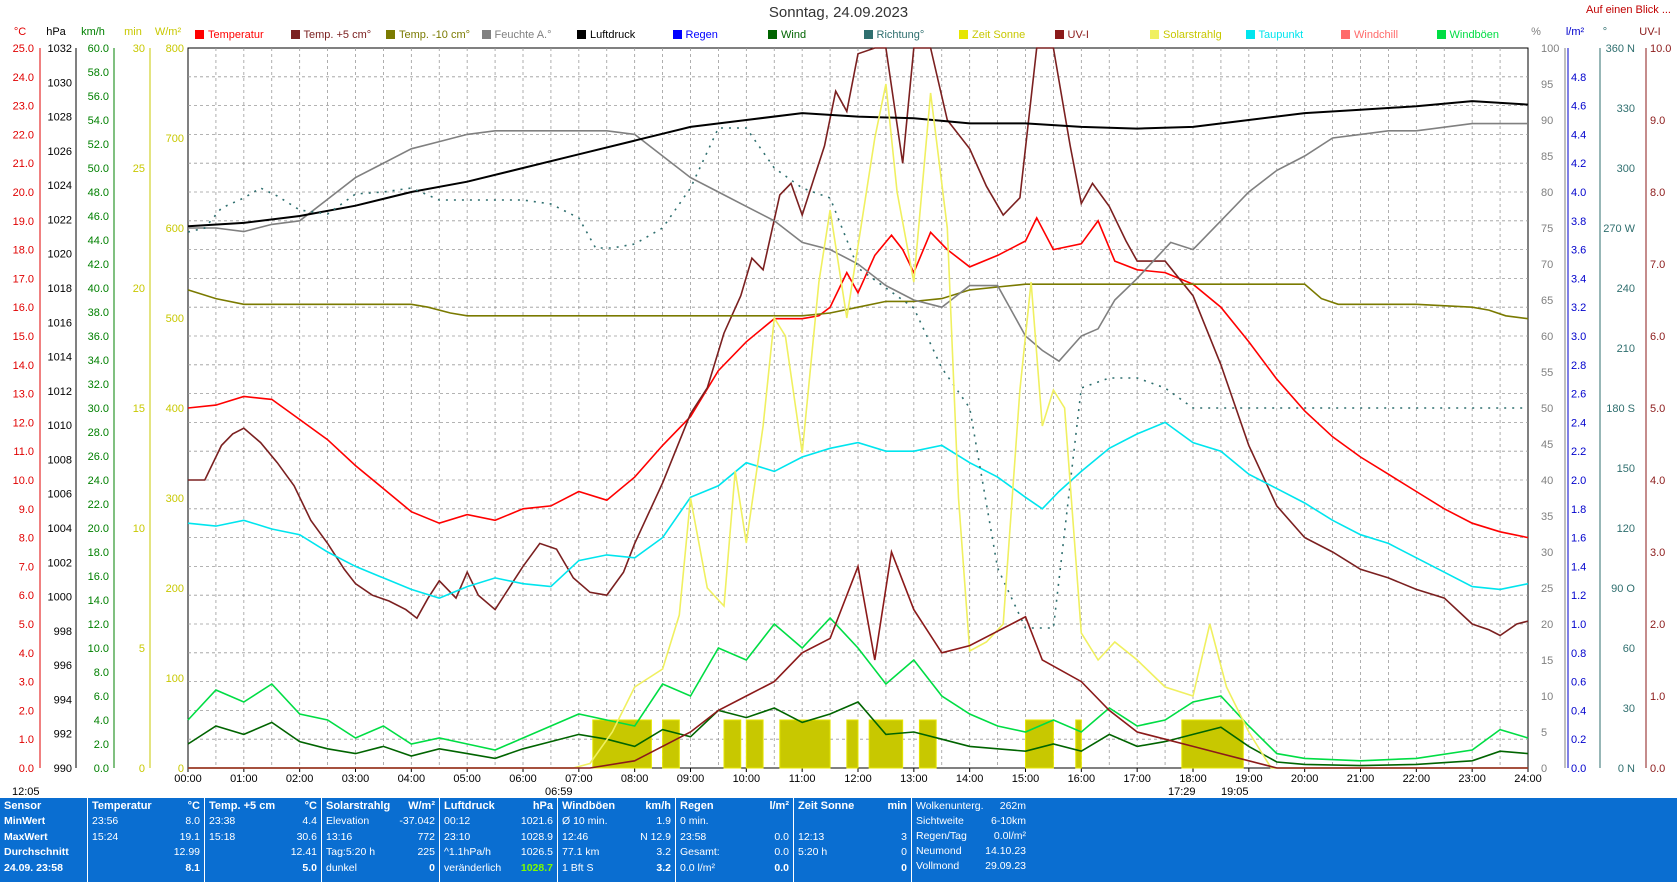 The height and width of the screenshot is (882, 1677). Describe the element at coordinates (60, 255) in the screenshot. I see `pressure-tick-label: 1020` at that location.